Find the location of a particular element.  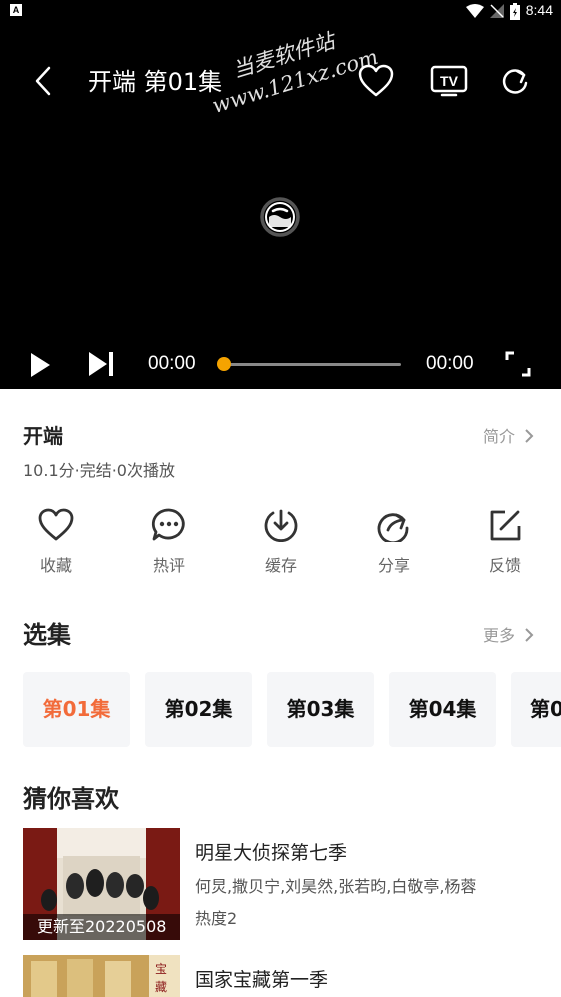

episodes-more-label: 更多 is located at coordinates (499, 635).